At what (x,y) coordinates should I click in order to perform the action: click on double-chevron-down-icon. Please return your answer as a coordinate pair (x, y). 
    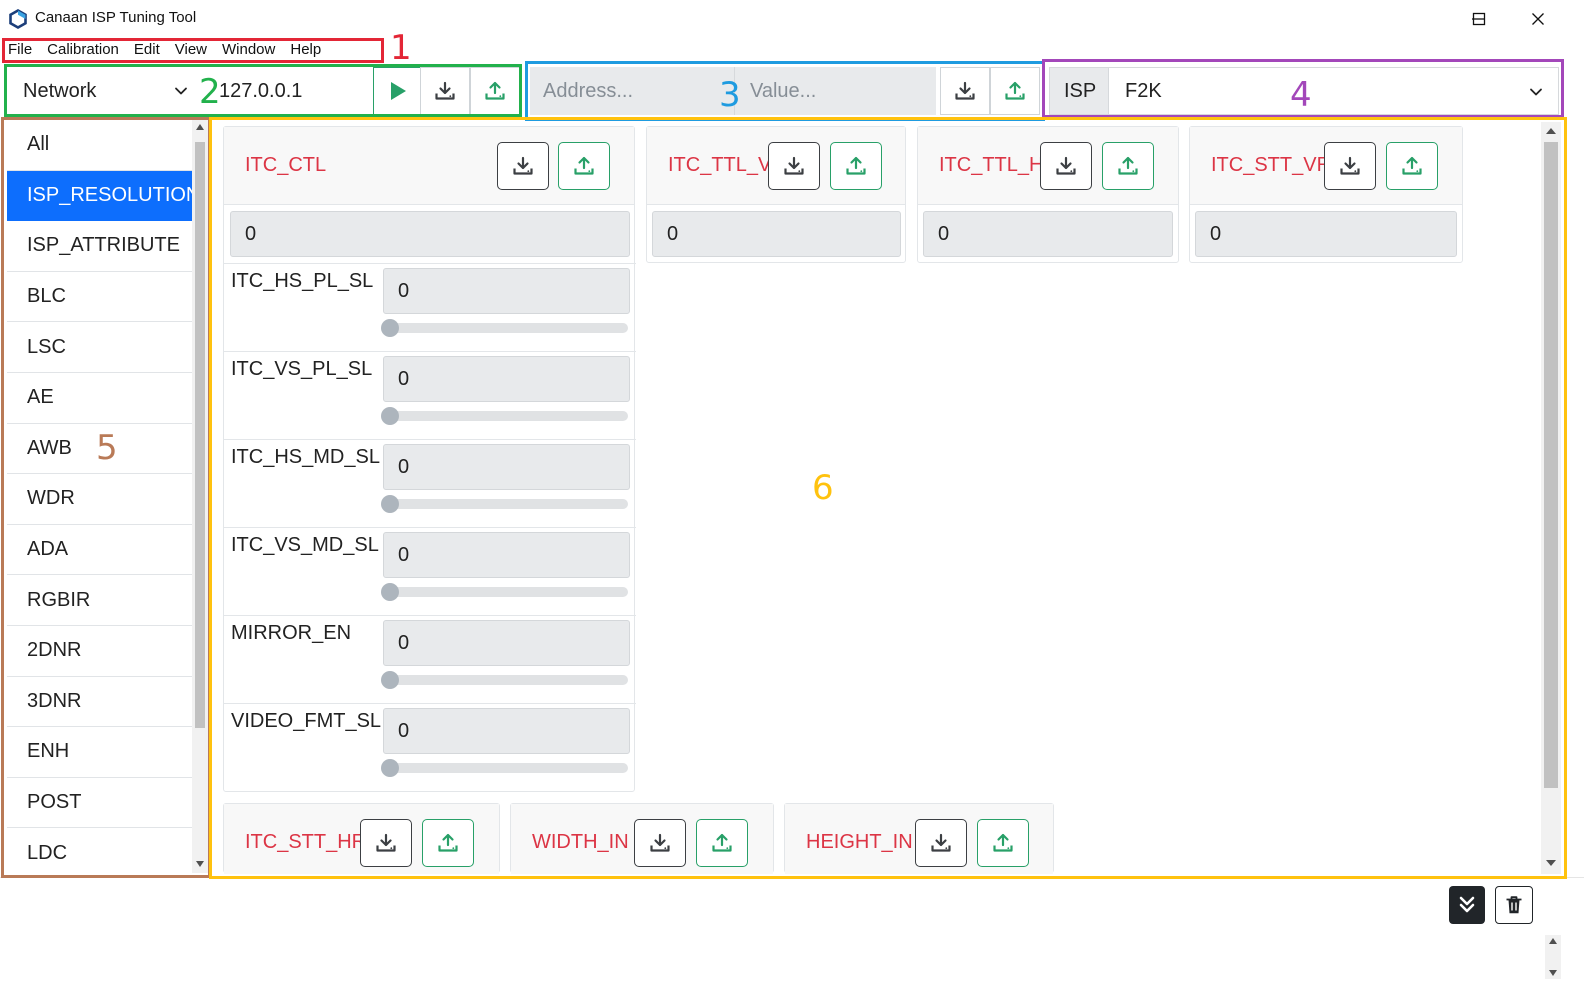
    Looking at the image, I should click on (1467, 904).